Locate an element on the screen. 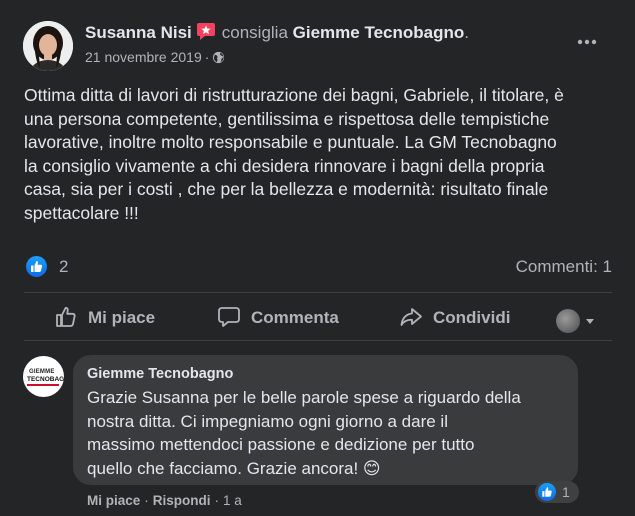 This screenshot has width=635, height=516. comment-like-link: Mi piace is located at coordinates (113, 500).